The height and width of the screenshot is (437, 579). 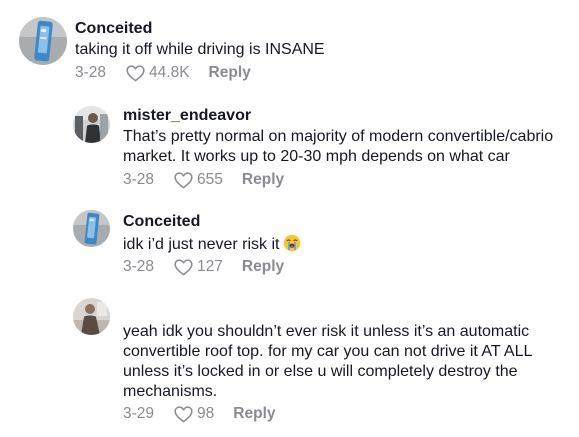 I want to click on comment-meta: 3-28 655 Reply, so click(x=203, y=180).